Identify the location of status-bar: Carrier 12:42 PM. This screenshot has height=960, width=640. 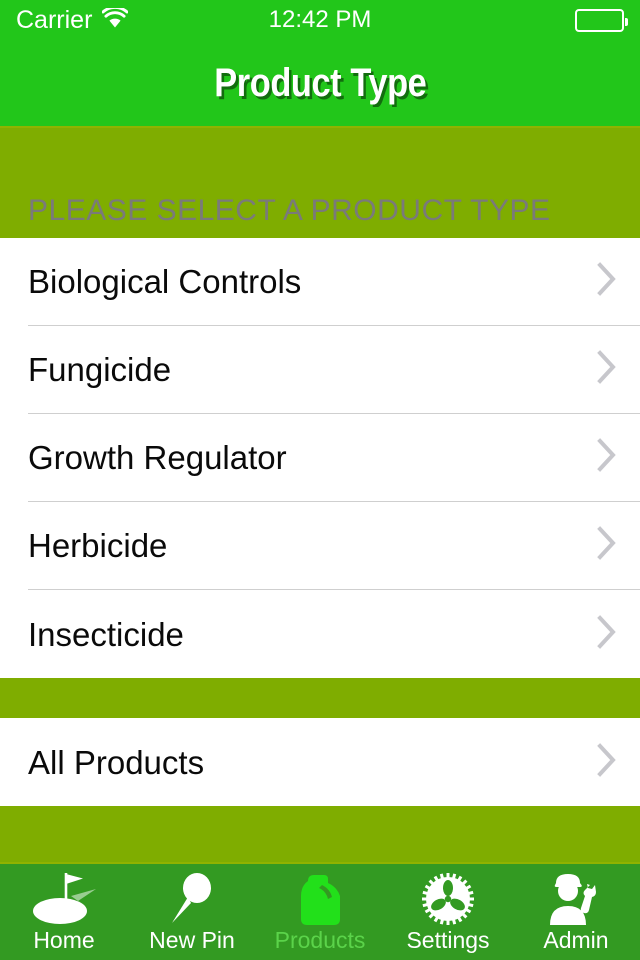
(320, 20).